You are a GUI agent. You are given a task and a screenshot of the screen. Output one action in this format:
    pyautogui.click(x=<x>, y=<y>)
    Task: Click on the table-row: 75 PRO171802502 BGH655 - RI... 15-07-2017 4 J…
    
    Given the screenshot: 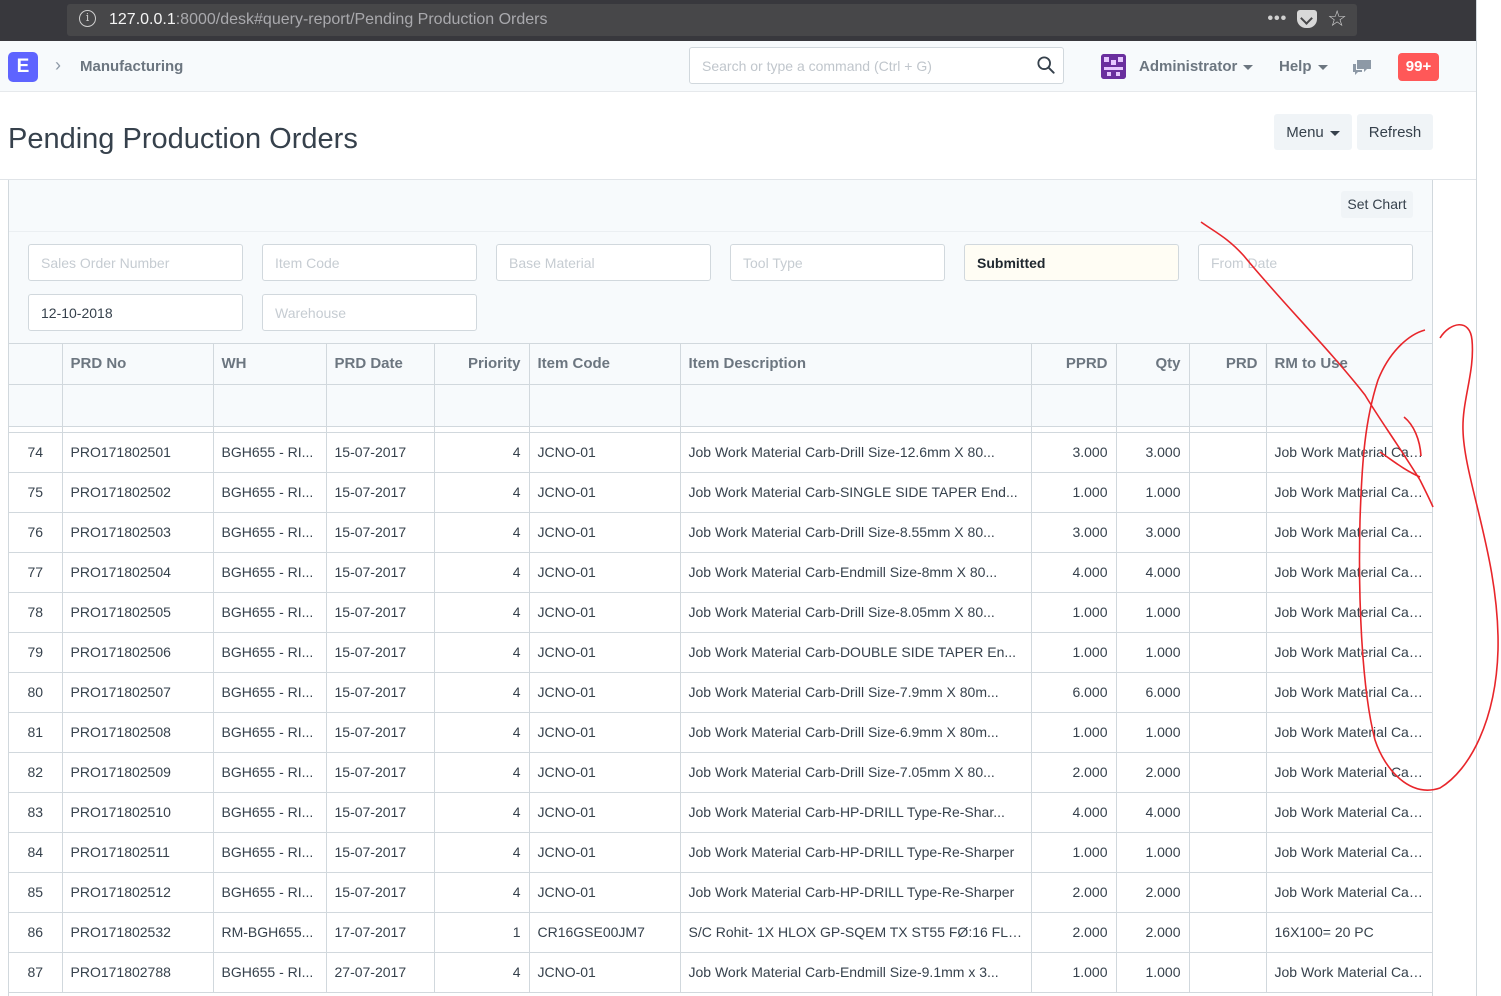 What is the action you would take?
    pyautogui.click(x=721, y=492)
    